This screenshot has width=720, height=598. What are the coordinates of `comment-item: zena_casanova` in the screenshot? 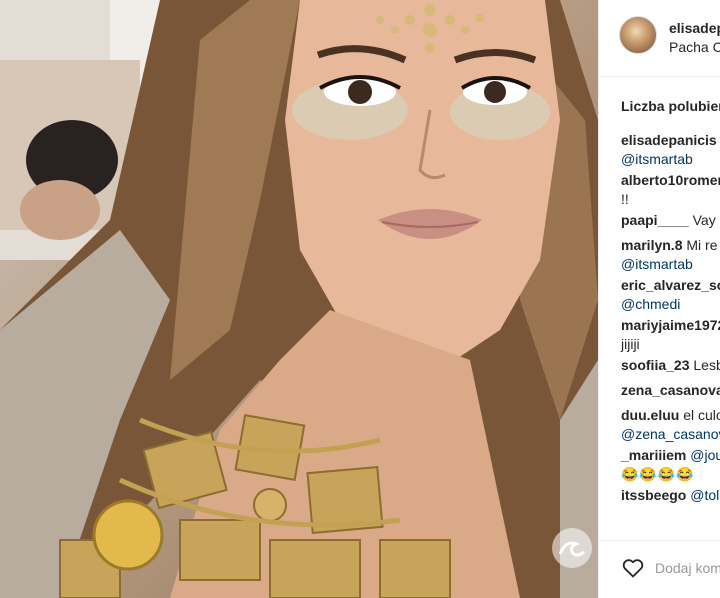 It's located at (670, 390).